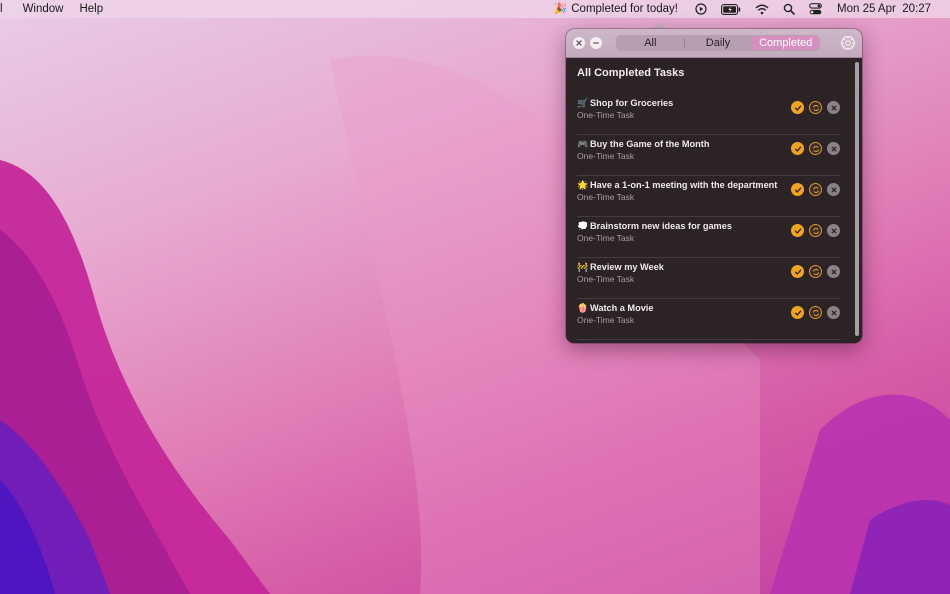  What do you see at coordinates (650, 43) in the screenshot?
I see `tab-all: All` at bounding box center [650, 43].